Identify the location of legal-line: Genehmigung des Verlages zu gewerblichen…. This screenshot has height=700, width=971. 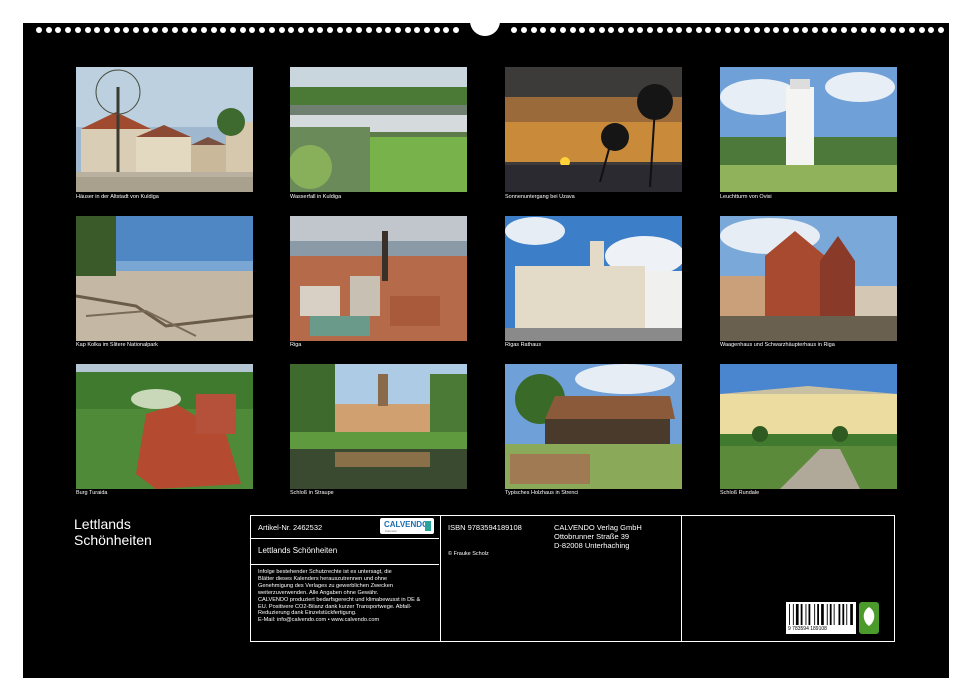
(325, 585).